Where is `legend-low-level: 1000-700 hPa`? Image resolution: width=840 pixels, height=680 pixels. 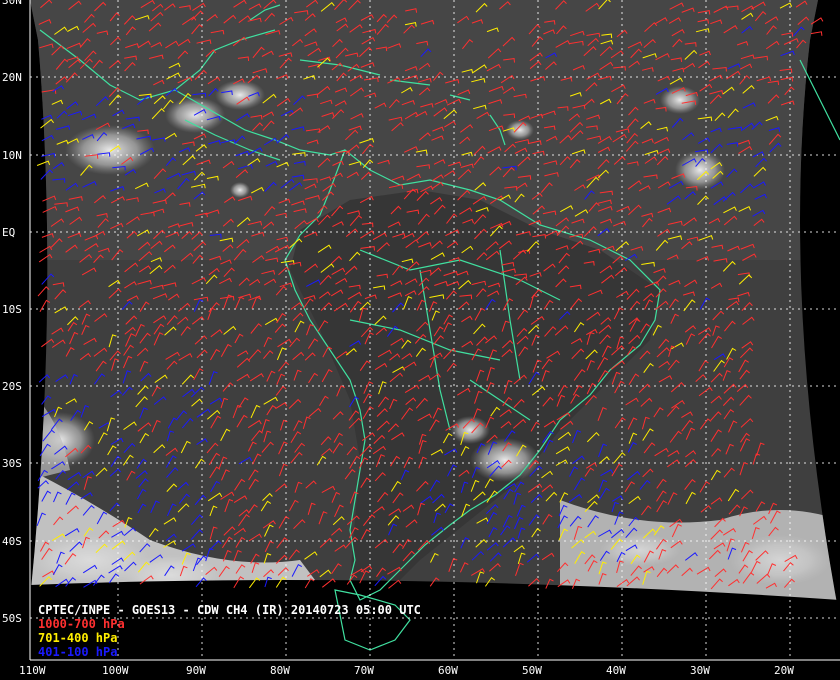 legend-low-level: 1000-700 hPa is located at coordinates (81, 624).